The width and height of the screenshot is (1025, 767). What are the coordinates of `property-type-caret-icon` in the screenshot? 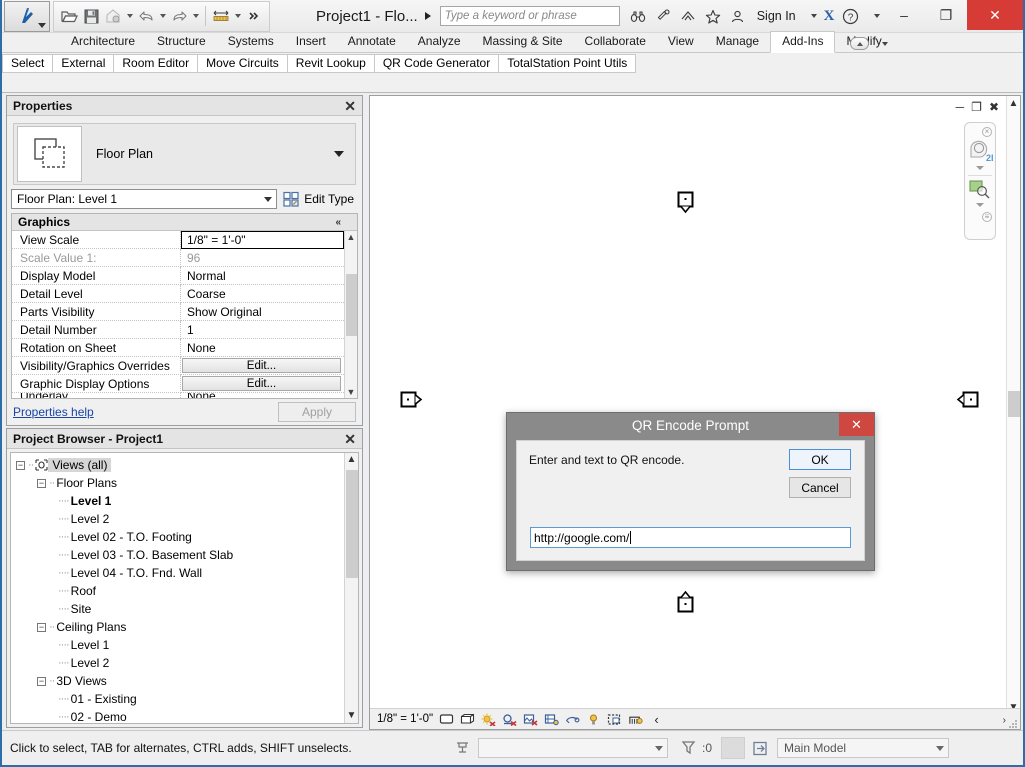 It's located at (339, 154).